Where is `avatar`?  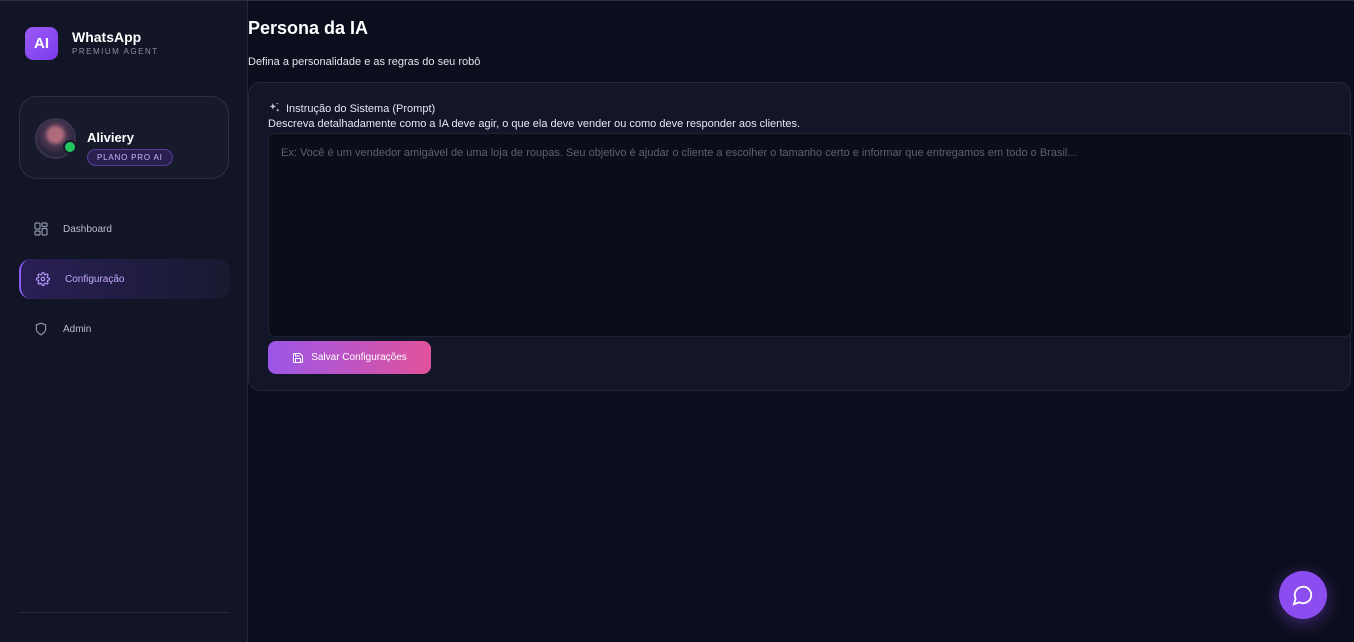 avatar is located at coordinates (56, 138).